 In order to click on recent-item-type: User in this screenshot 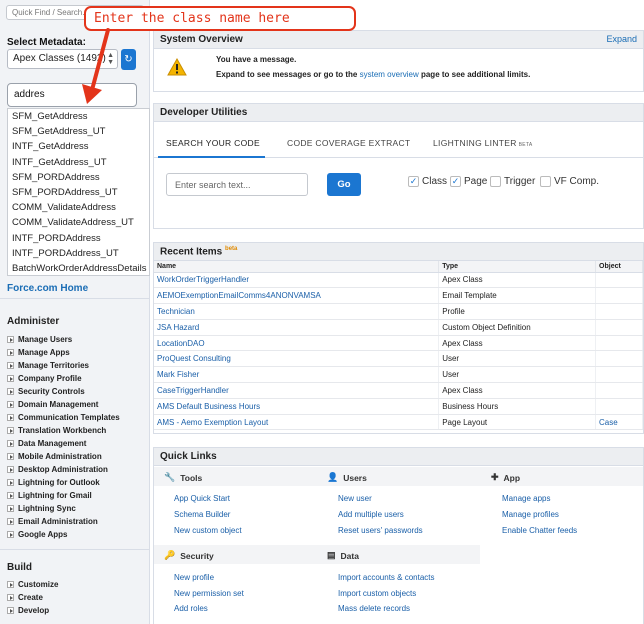, I will do `click(517, 375)`.